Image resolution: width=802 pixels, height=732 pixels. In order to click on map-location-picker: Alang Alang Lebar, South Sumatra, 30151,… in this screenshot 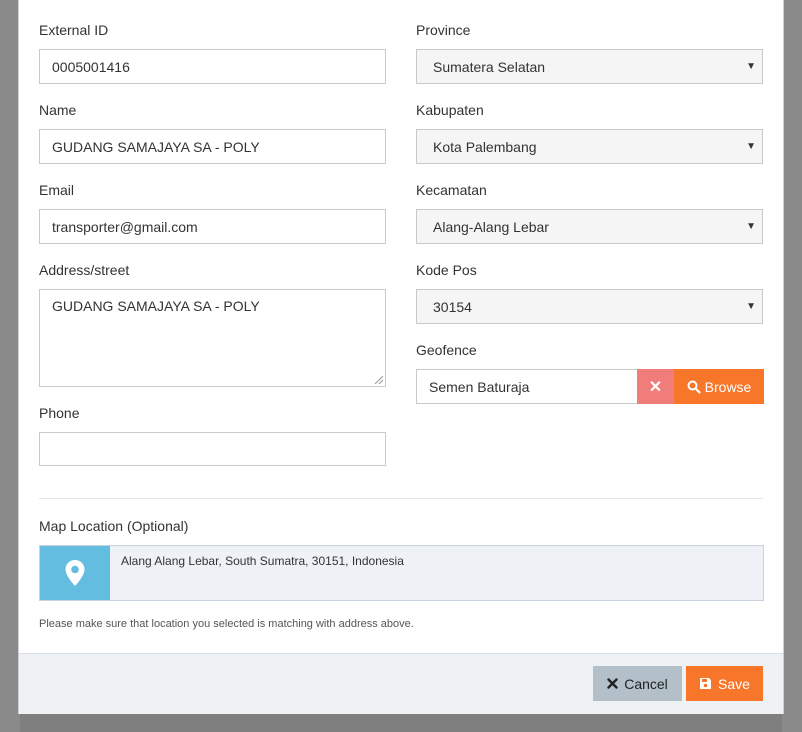, I will do `click(401, 573)`.